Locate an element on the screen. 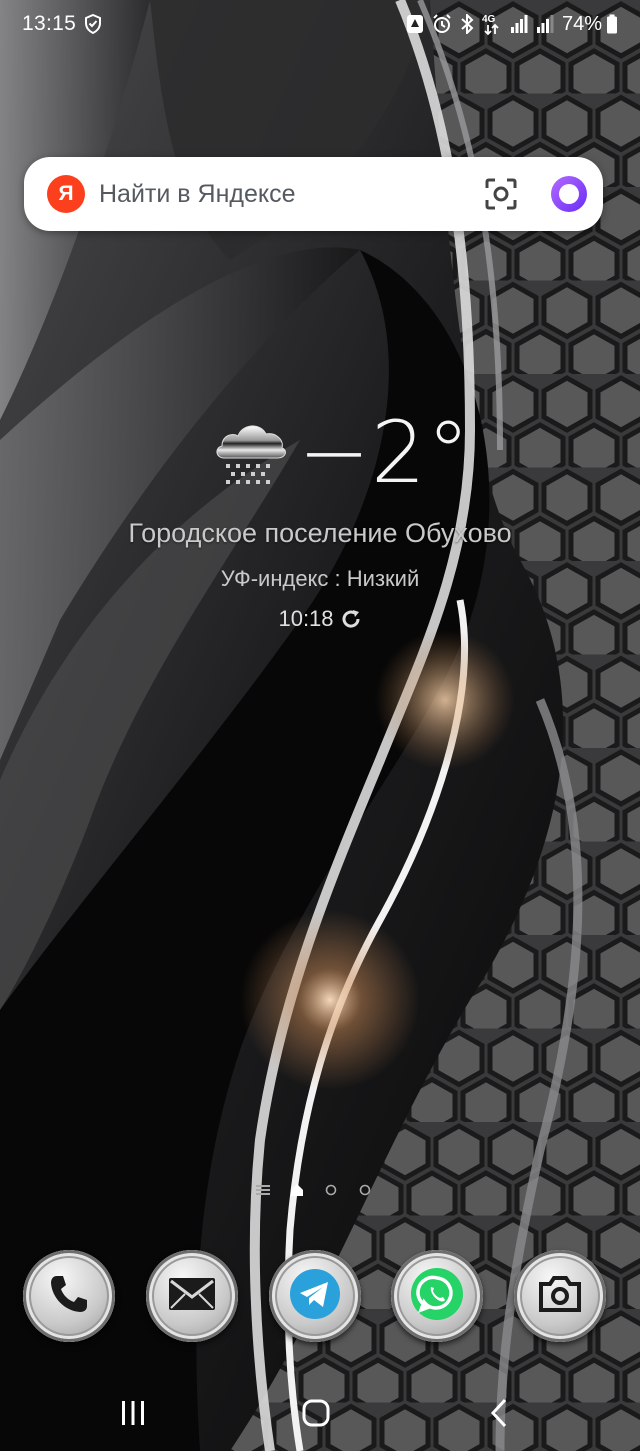  recents-button is located at coordinates (133, 1415).